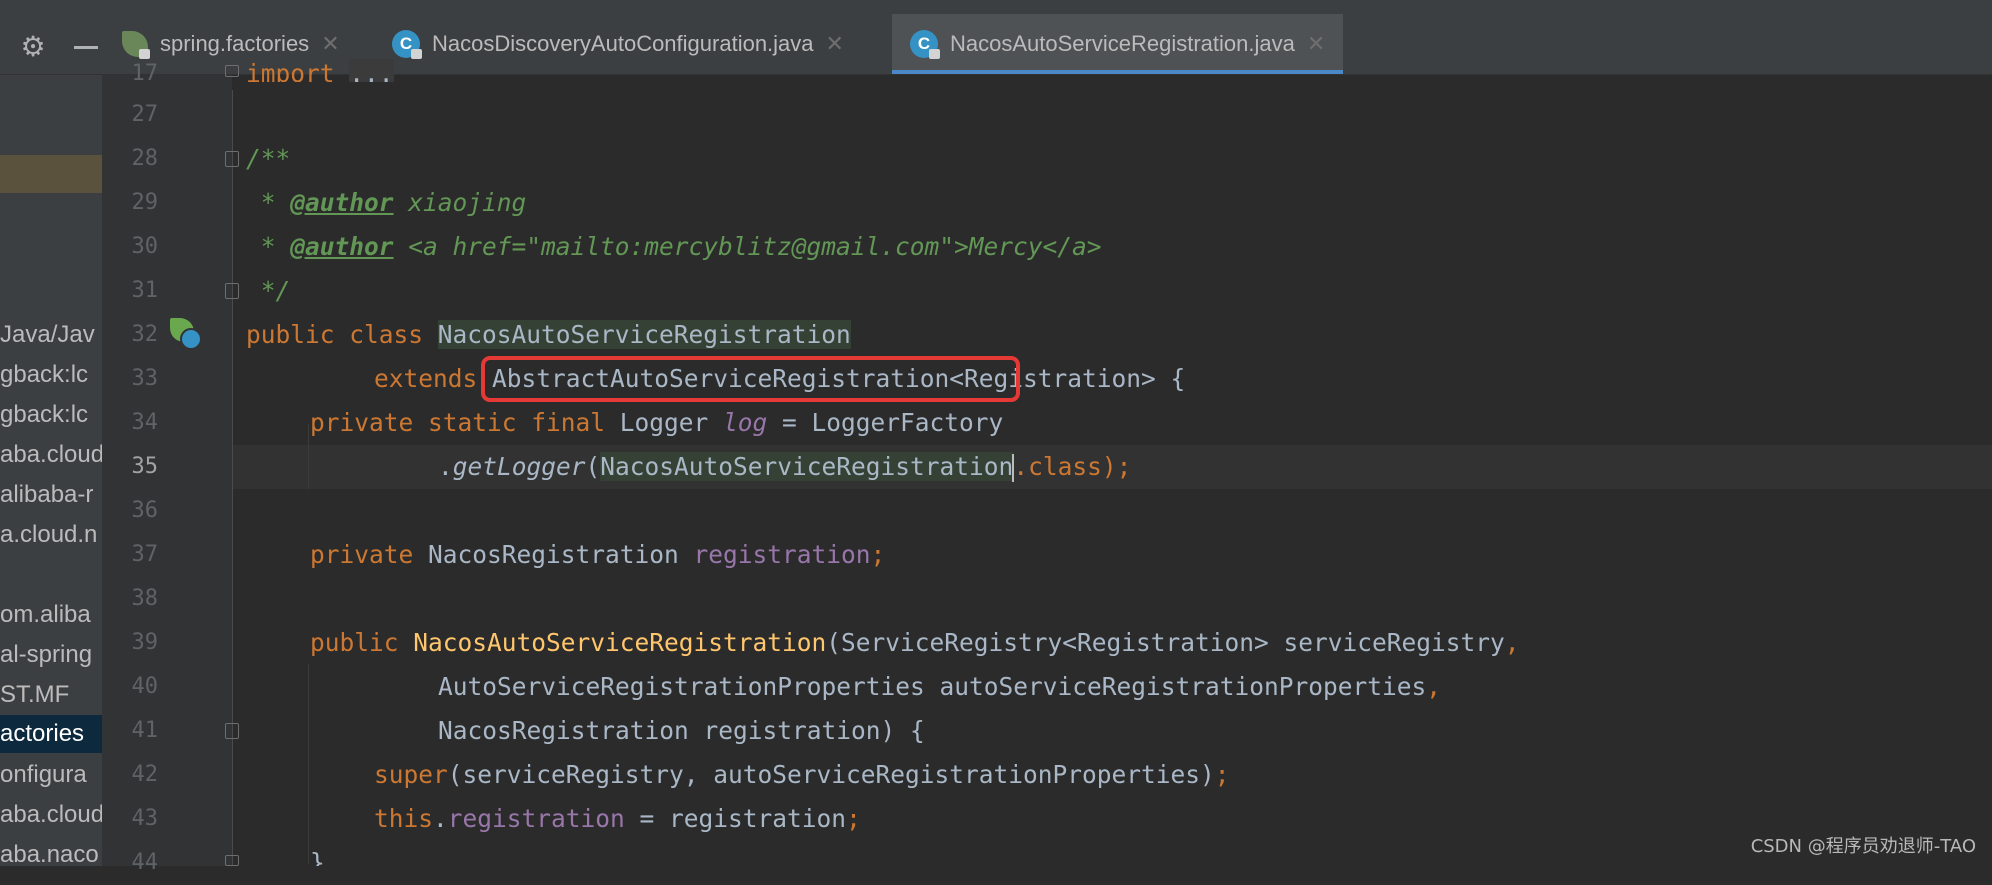  What do you see at coordinates (433, 378) in the screenshot?
I see `keyword: extends` at bounding box center [433, 378].